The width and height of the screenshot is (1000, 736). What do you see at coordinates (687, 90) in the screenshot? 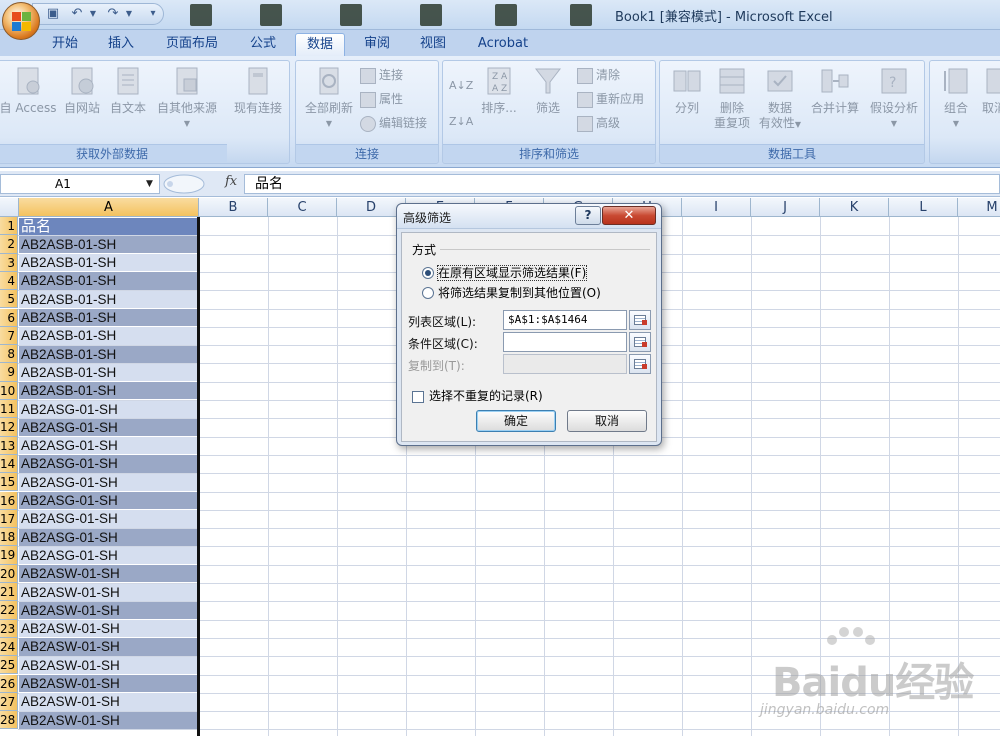
I see `text-to-columns-button: 分列` at bounding box center [687, 90].